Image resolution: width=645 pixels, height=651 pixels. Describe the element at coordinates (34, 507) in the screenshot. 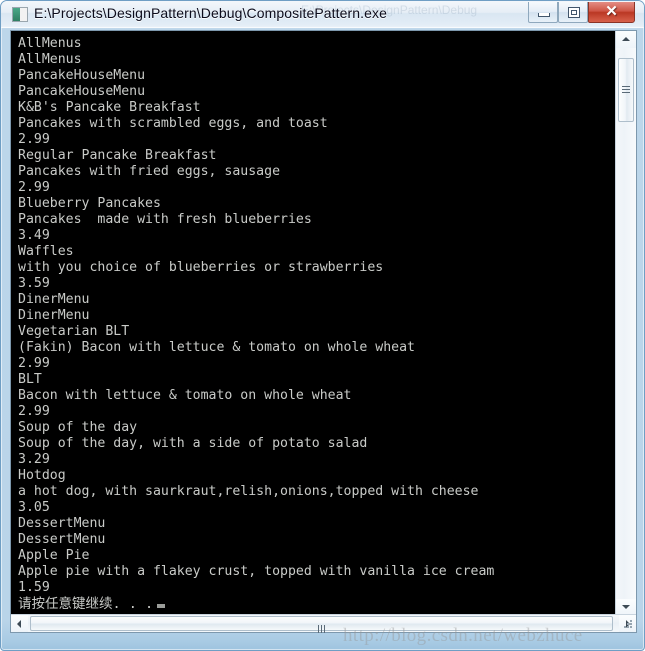

I see `console-line: 3.05` at that location.